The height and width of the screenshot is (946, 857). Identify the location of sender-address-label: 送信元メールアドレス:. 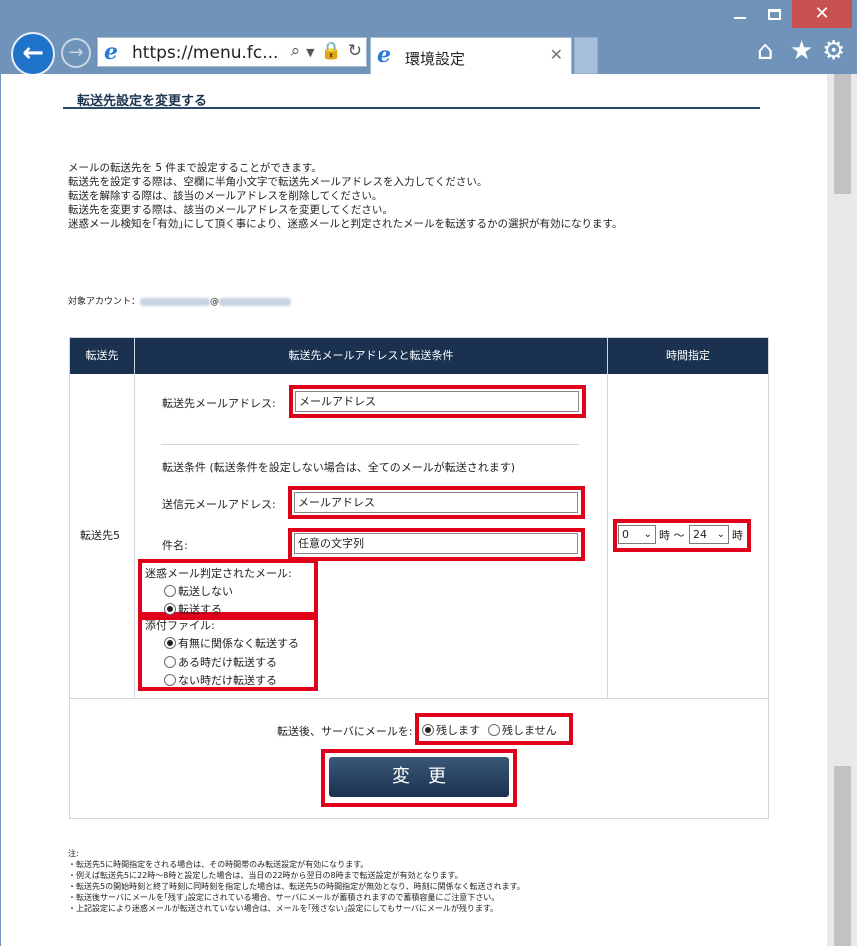
(219, 504).